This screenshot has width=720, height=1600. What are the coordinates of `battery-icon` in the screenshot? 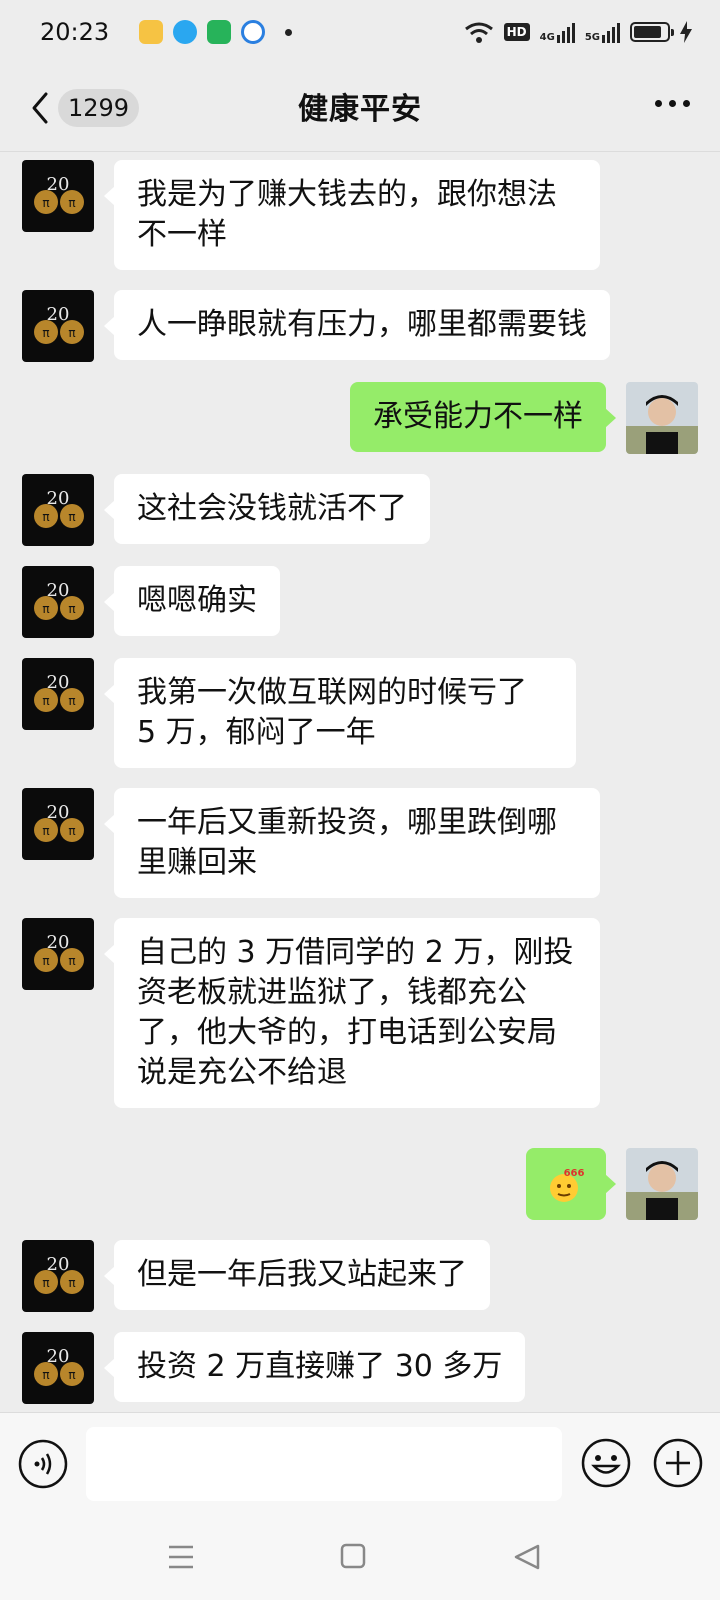 It's located at (652, 32).